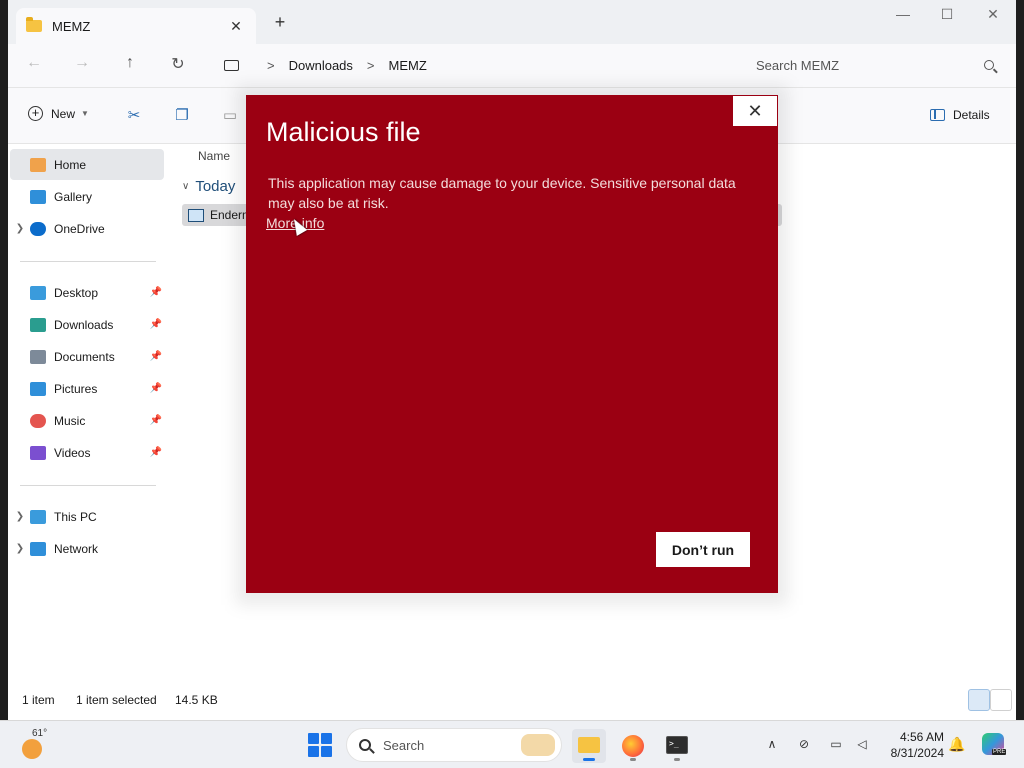  Describe the element at coordinates (76, 388) in the screenshot. I see `sidebar-item-label: Pictures` at that location.